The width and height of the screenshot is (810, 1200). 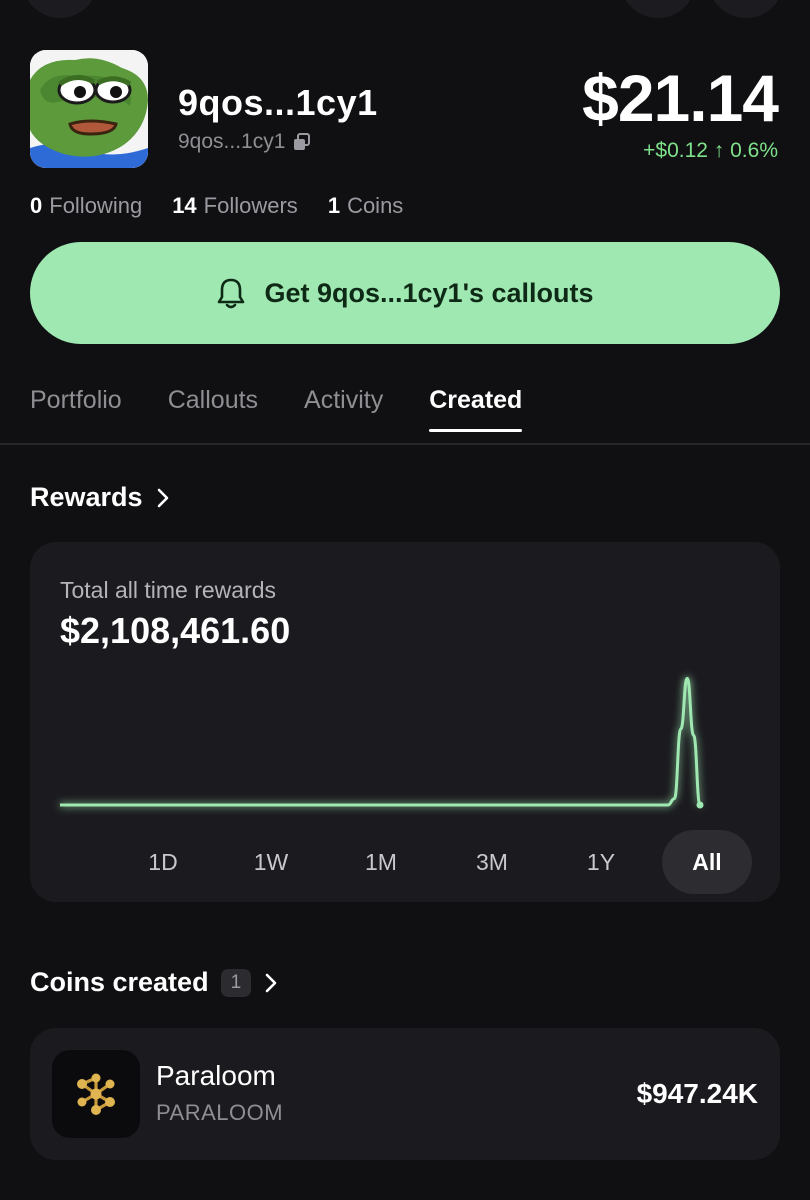 I want to click on tab-created: Created, so click(x=476, y=409).